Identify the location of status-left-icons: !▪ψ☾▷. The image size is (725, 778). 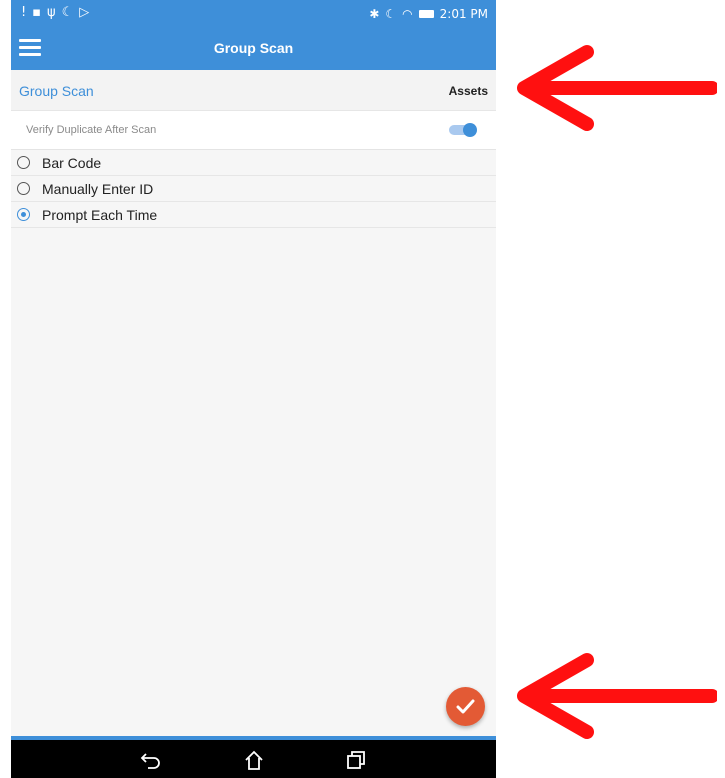
(58, 12).